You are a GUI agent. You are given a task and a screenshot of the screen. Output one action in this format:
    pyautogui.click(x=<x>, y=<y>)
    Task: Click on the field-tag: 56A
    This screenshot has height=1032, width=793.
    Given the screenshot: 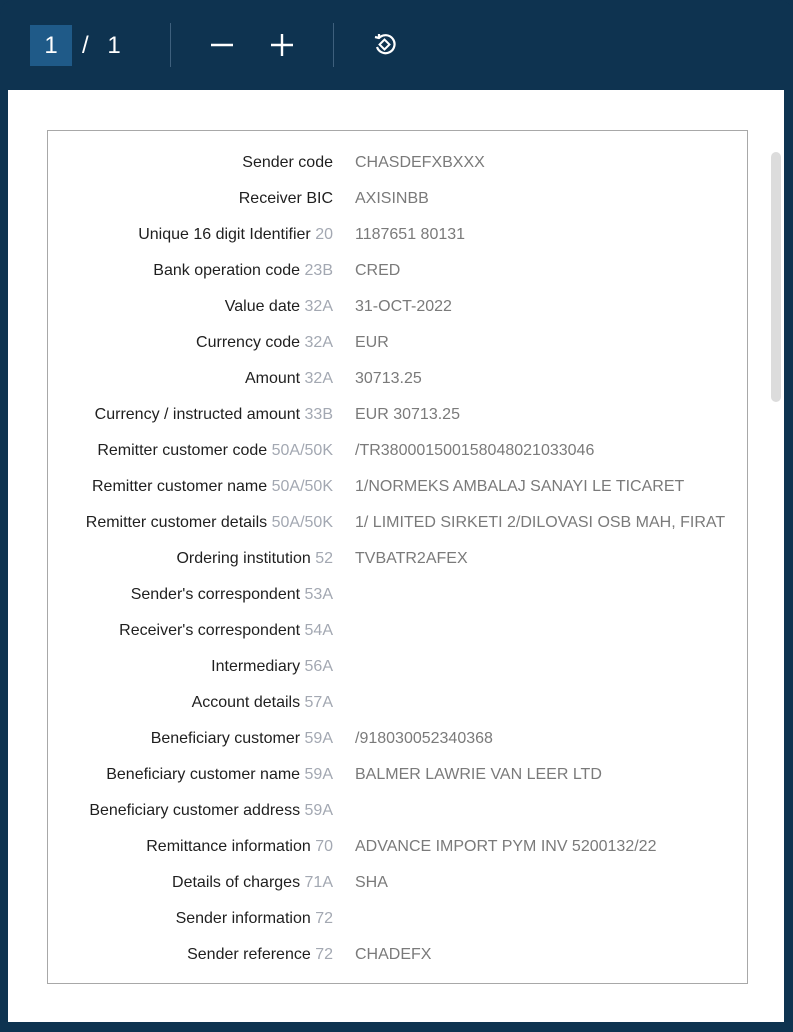 What is the action you would take?
    pyautogui.click(x=318, y=666)
    